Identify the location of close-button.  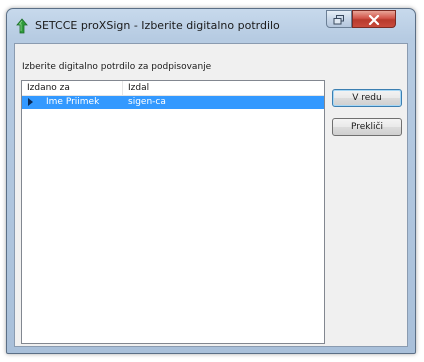
(374, 19).